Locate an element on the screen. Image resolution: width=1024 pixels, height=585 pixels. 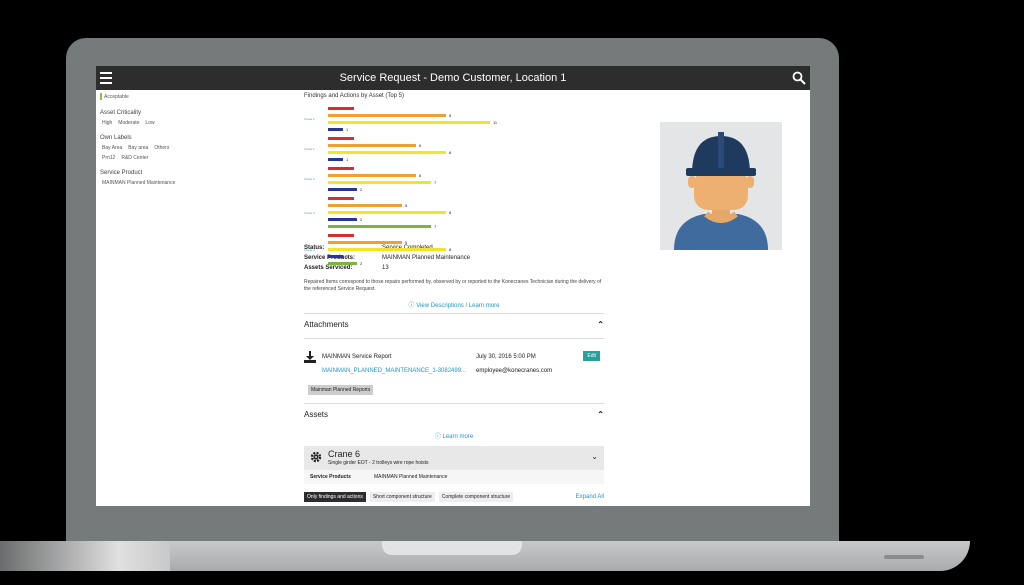
attachment-title: MAINMAN Service Report is located at coordinates (357, 357).